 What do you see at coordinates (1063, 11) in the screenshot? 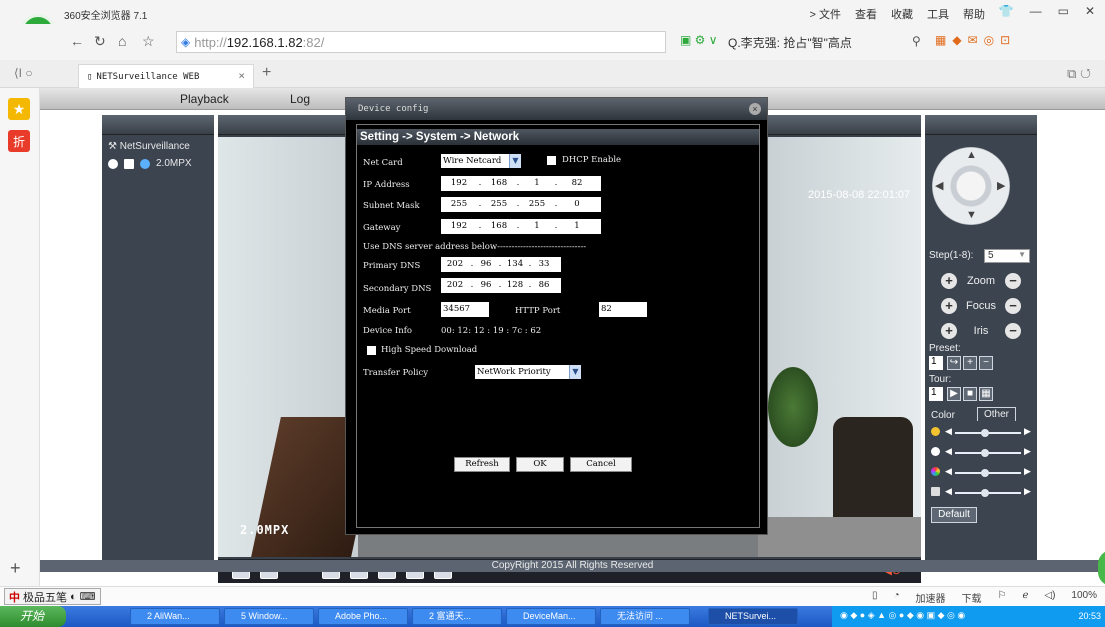
I see `maximize-icon: ▭` at bounding box center [1063, 11].